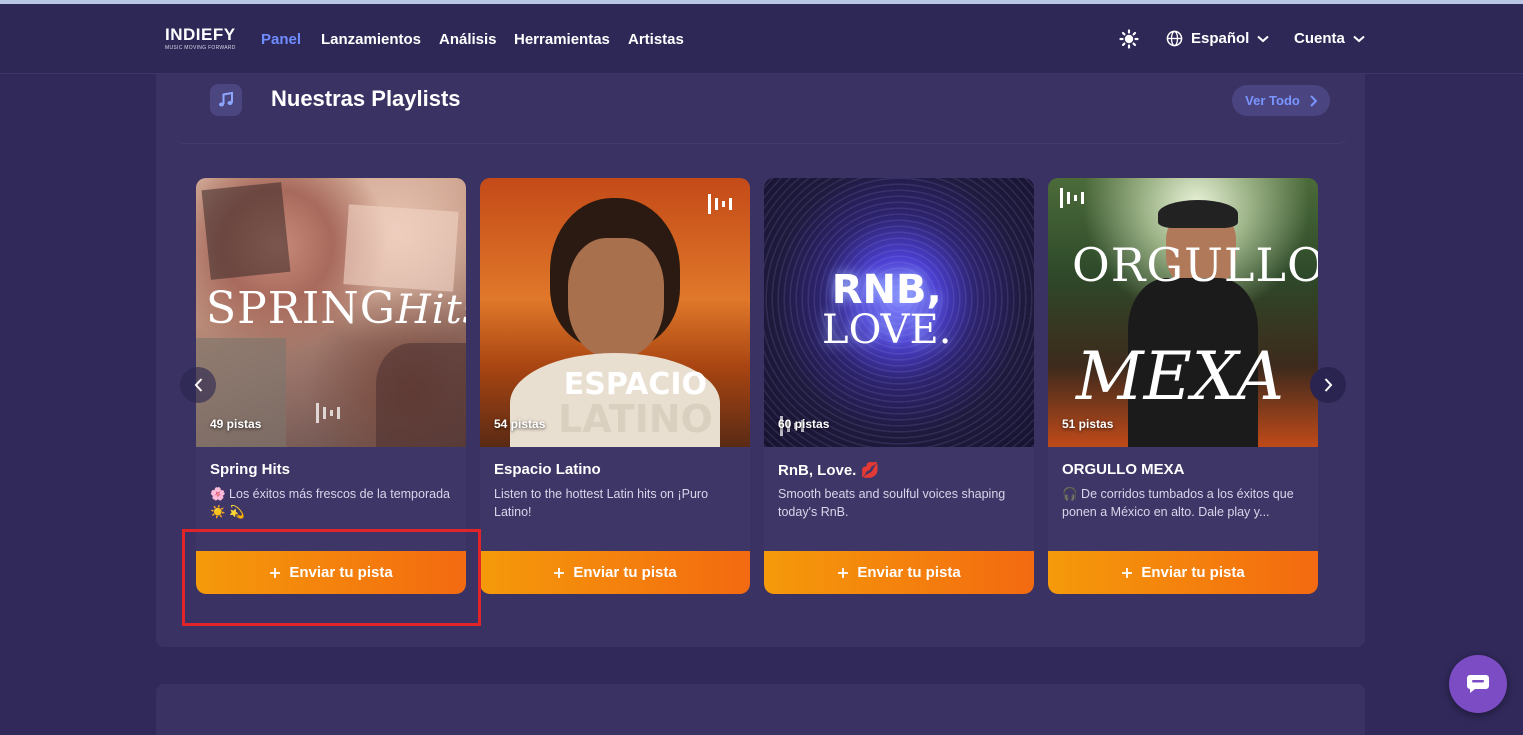 This screenshot has height=735, width=1523. I want to click on playlist-cover: ESPACIO LATINO, so click(615, 312).